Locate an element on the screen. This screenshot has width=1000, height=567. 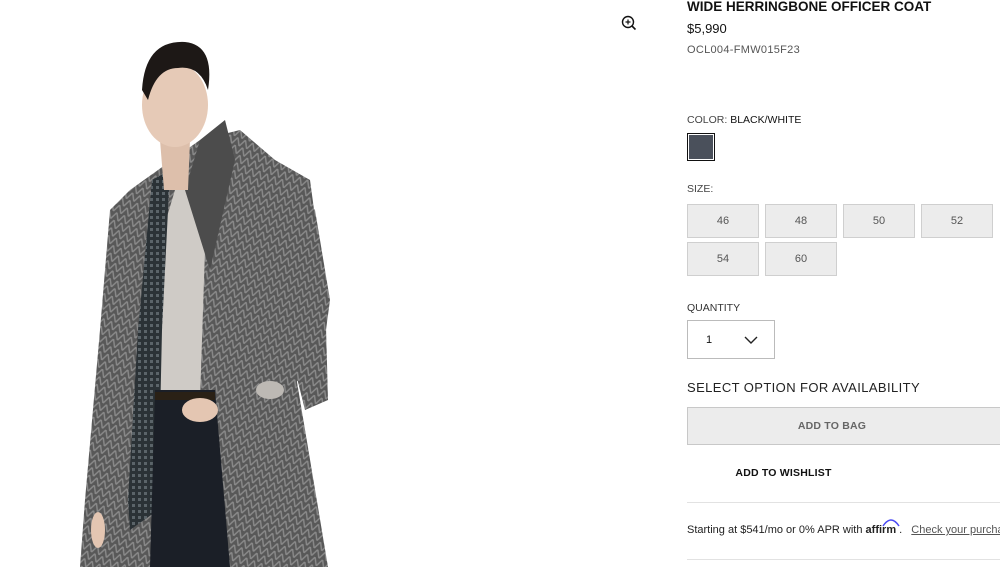
product-price: $5,990 is located at coordinates (707, 28).